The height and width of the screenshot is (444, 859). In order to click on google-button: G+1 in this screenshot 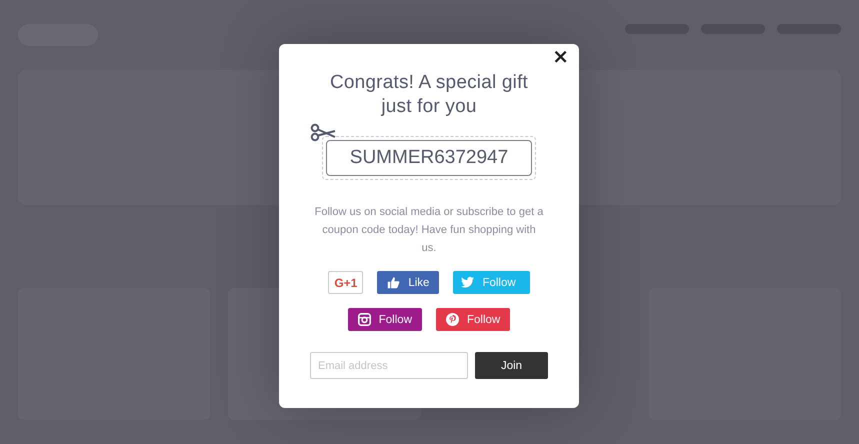, I will do `click(346, 282)`.